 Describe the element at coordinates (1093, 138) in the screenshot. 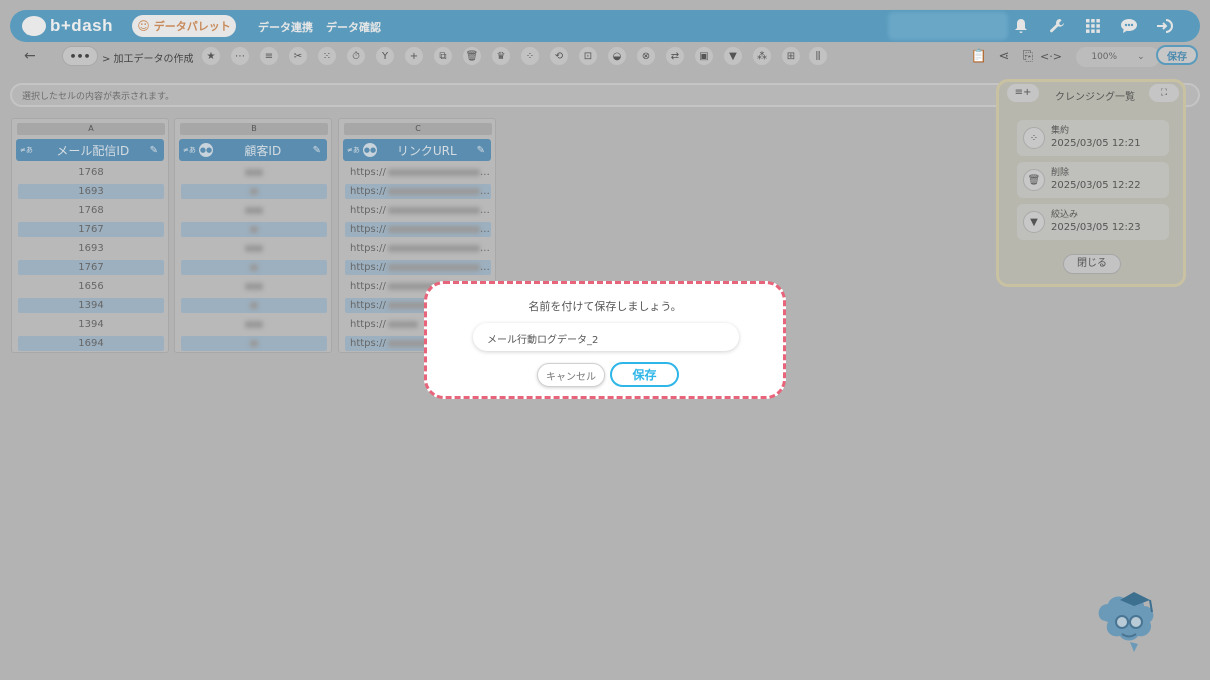

I see `history-item: ⁘ 集約 2025/03/05 12:21` at that location.